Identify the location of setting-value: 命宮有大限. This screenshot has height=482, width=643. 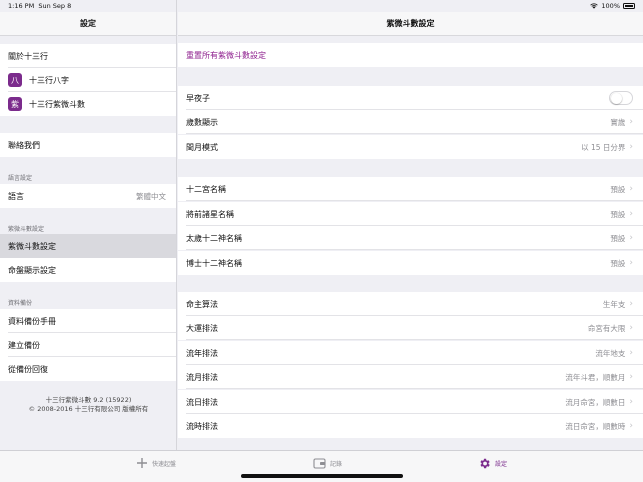
(606, 328).